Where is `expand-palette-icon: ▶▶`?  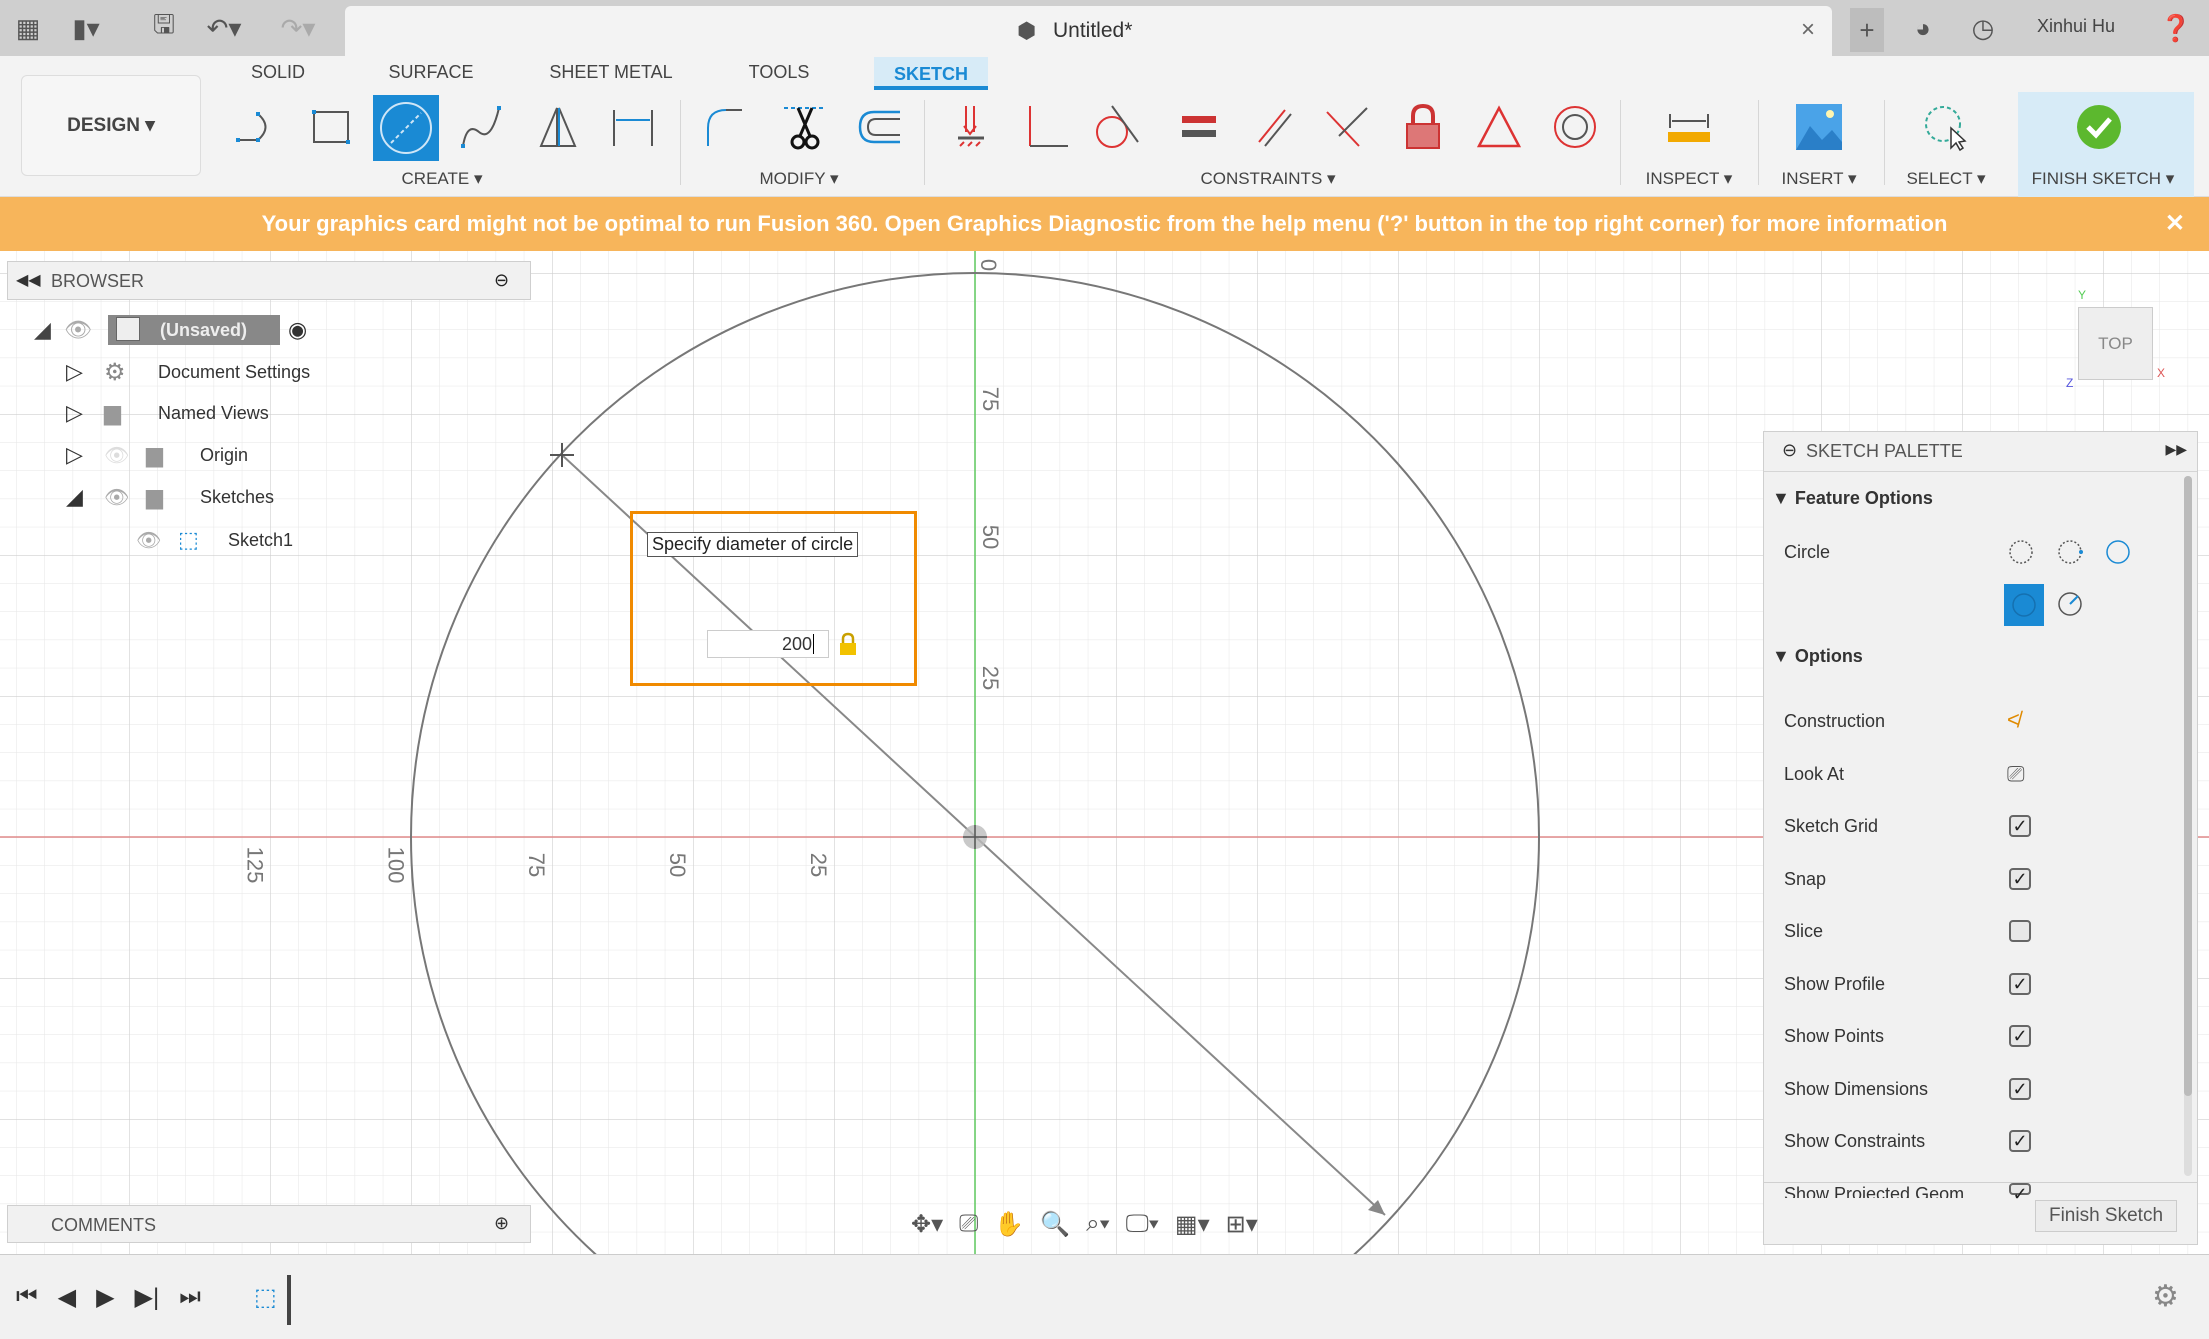
expand-palette-icon: ▶▶ is located at coordinates (2176, 449).